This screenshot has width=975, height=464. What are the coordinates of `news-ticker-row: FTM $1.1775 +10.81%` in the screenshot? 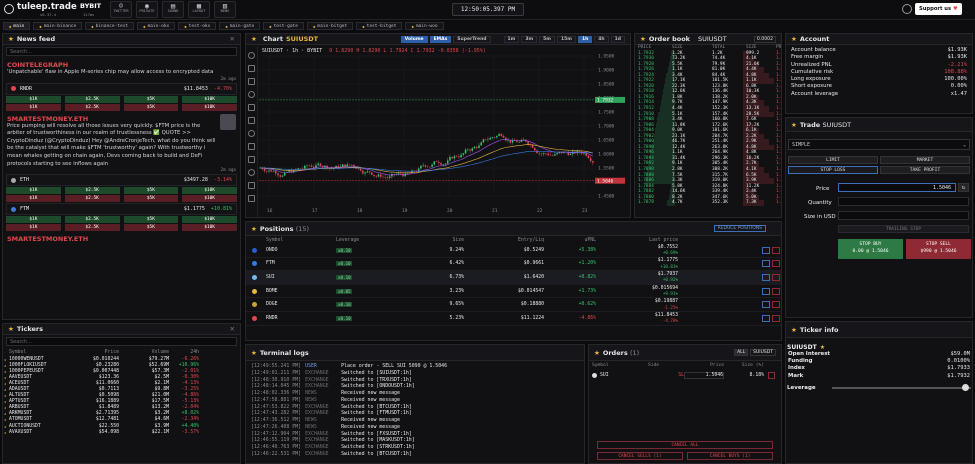 It's located at (121, 209).